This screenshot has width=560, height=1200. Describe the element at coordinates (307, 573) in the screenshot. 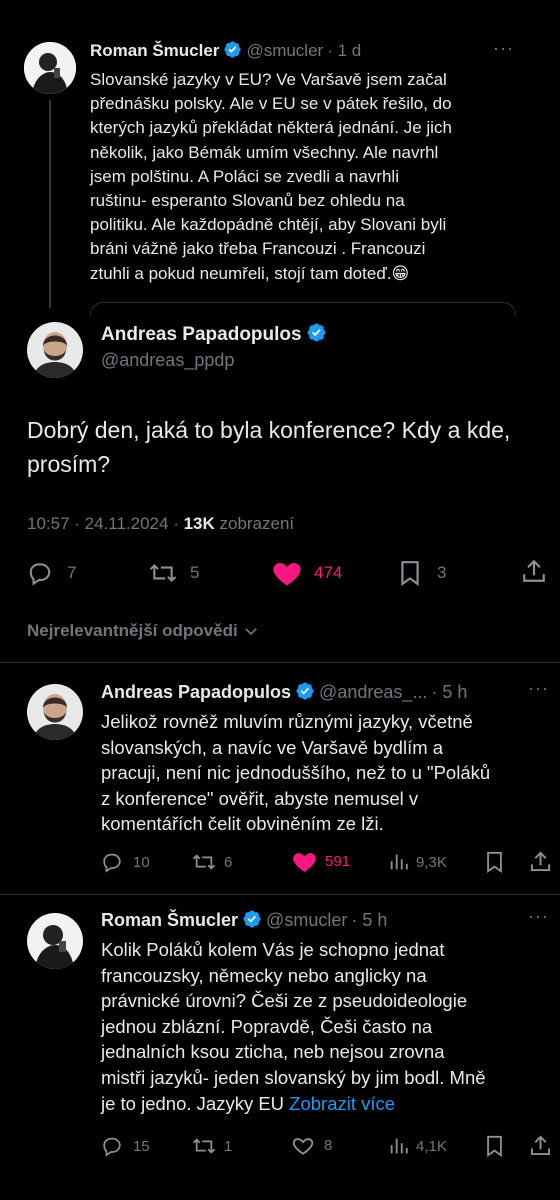

I see `like-button: 474` at that location.